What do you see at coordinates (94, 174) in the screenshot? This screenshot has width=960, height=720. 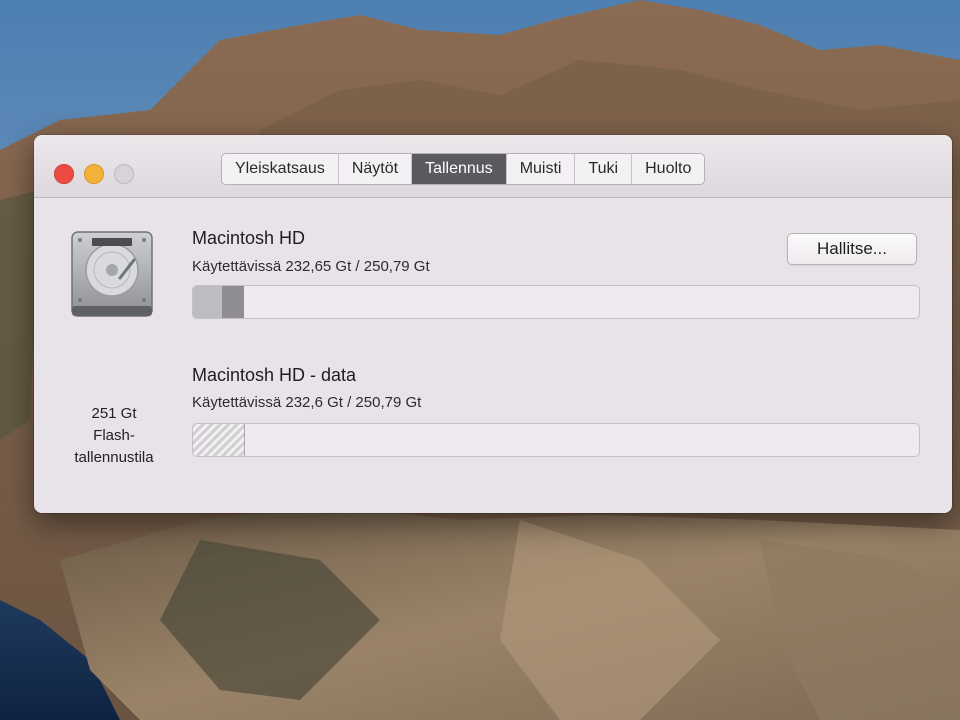 I see `minimize-button` at bounding box center [94, 174].